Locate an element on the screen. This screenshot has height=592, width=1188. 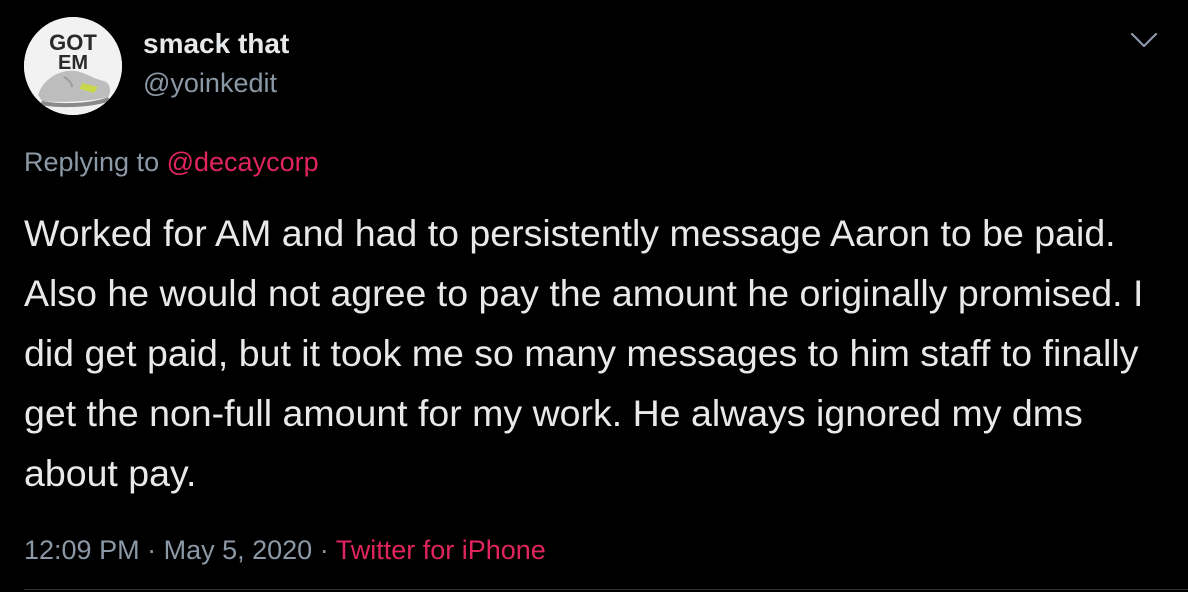
tweet-source-link: Twitter for iPhone is located at coordinates (441, 550).